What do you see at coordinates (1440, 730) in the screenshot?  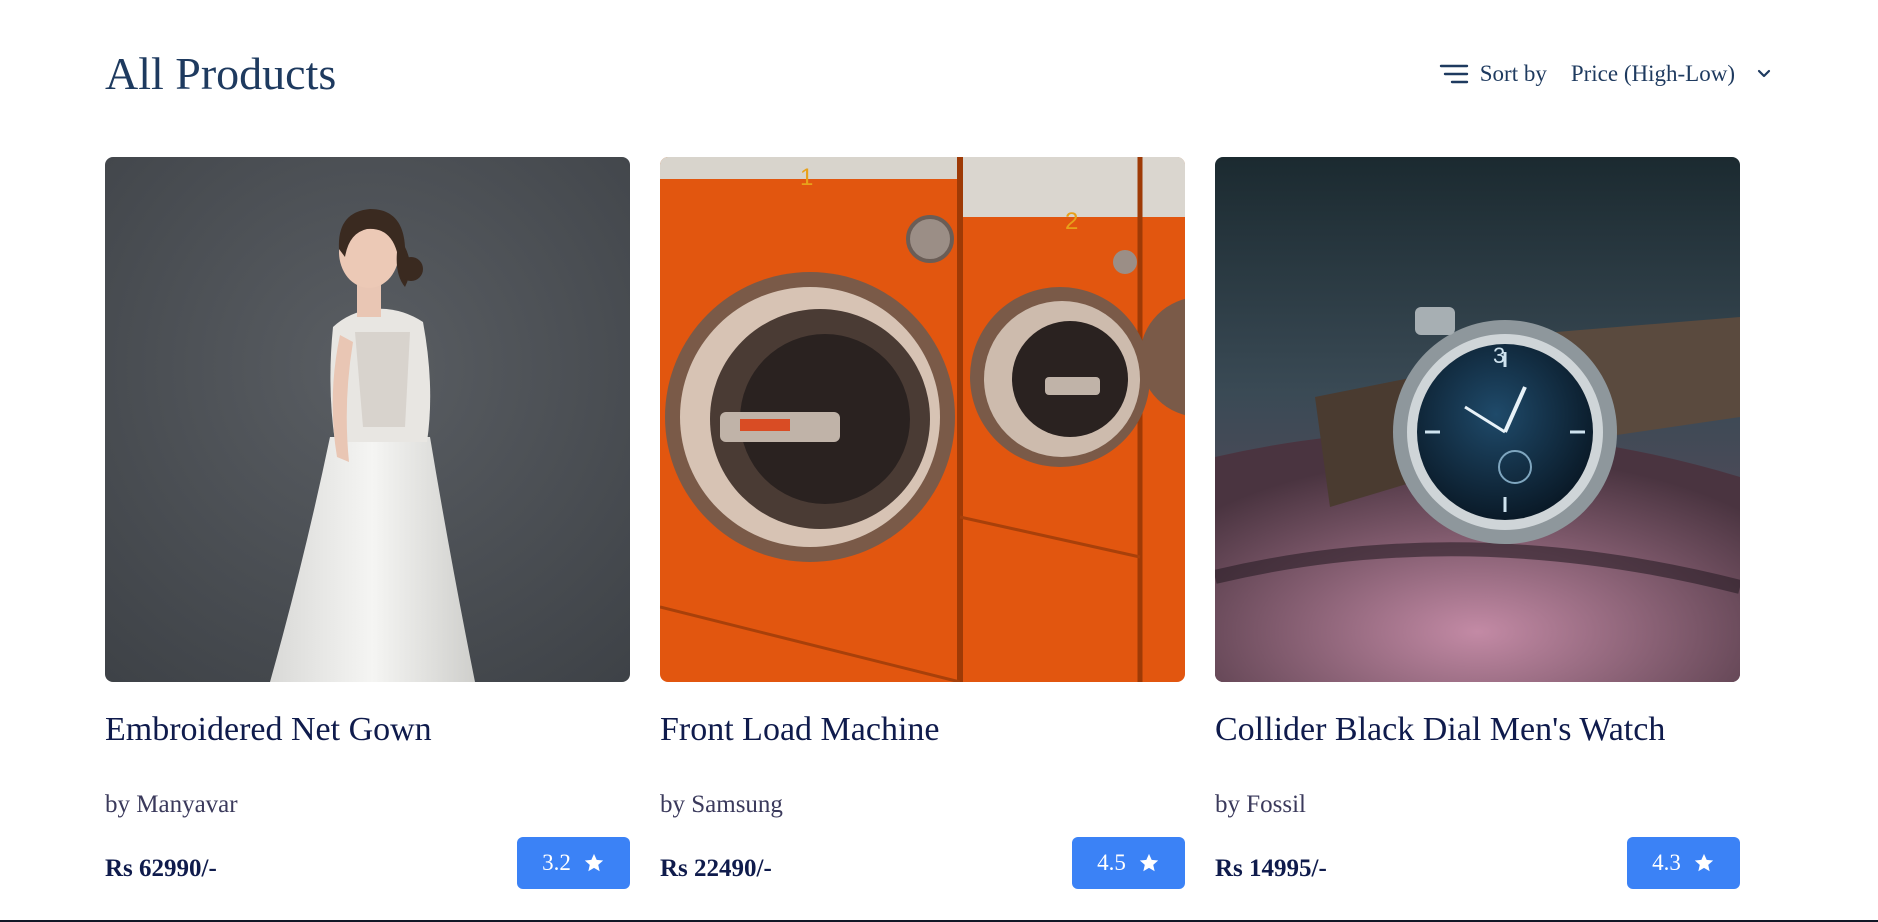 I see `product-title: Collider Black Dial Men's Watch` at bounding box center [1440, 730].